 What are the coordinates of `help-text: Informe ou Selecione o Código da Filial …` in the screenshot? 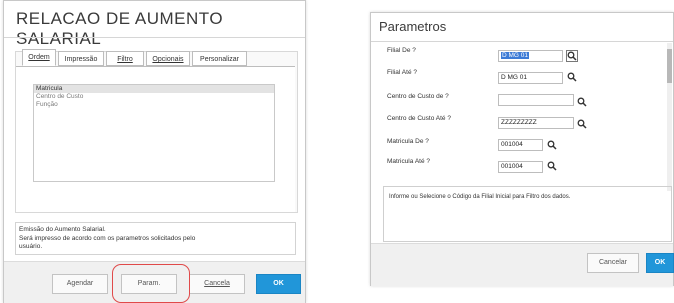 It's located at (527, 214).